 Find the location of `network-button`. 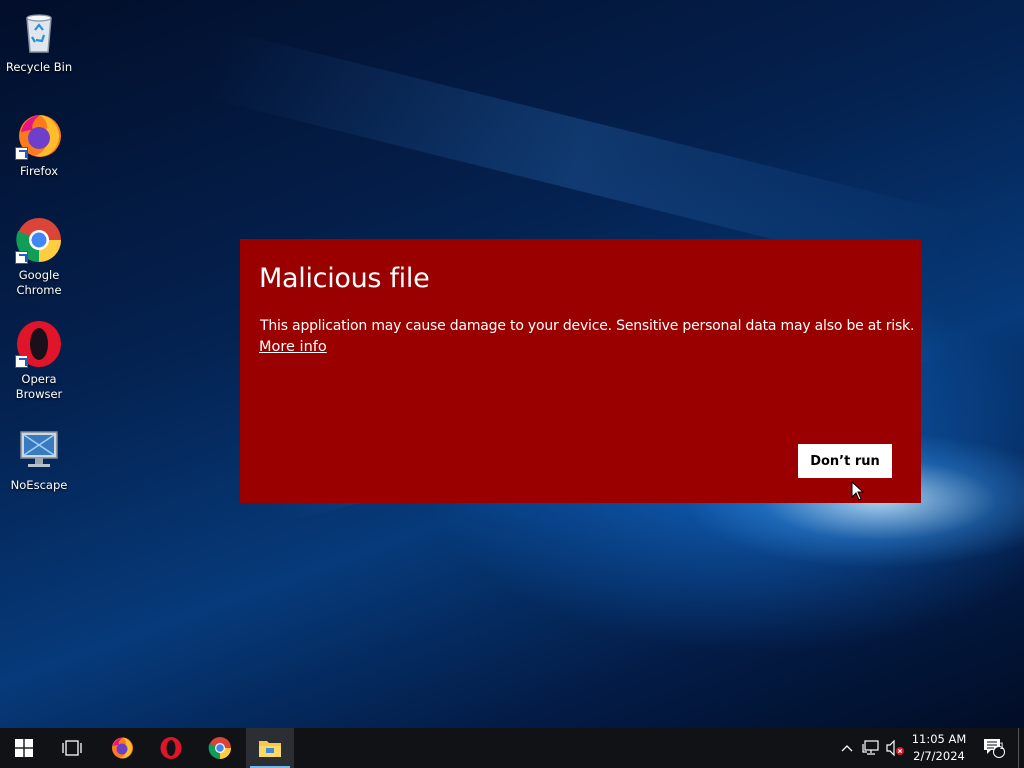

network-button is located at coordinates (871, 748).